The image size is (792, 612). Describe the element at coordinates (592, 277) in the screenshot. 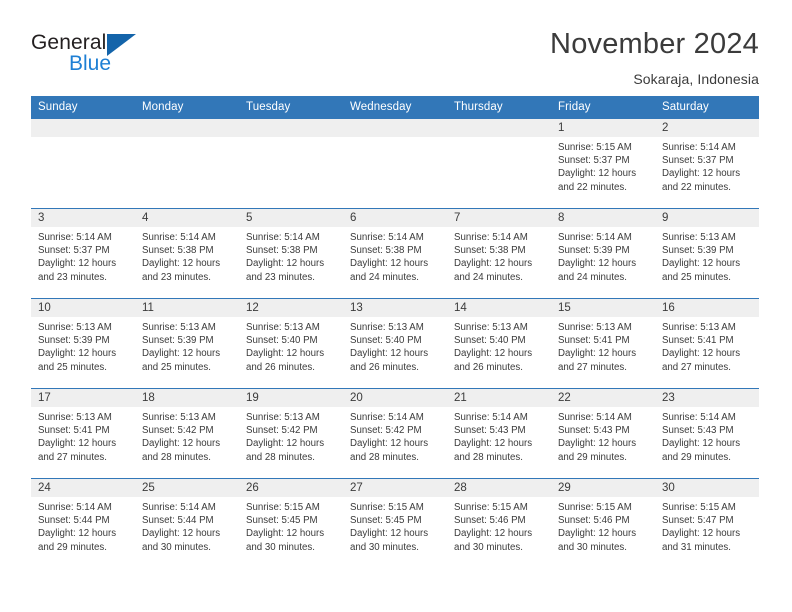

I see `day-daylight-line2-text: and 24 minutes.` at that location.